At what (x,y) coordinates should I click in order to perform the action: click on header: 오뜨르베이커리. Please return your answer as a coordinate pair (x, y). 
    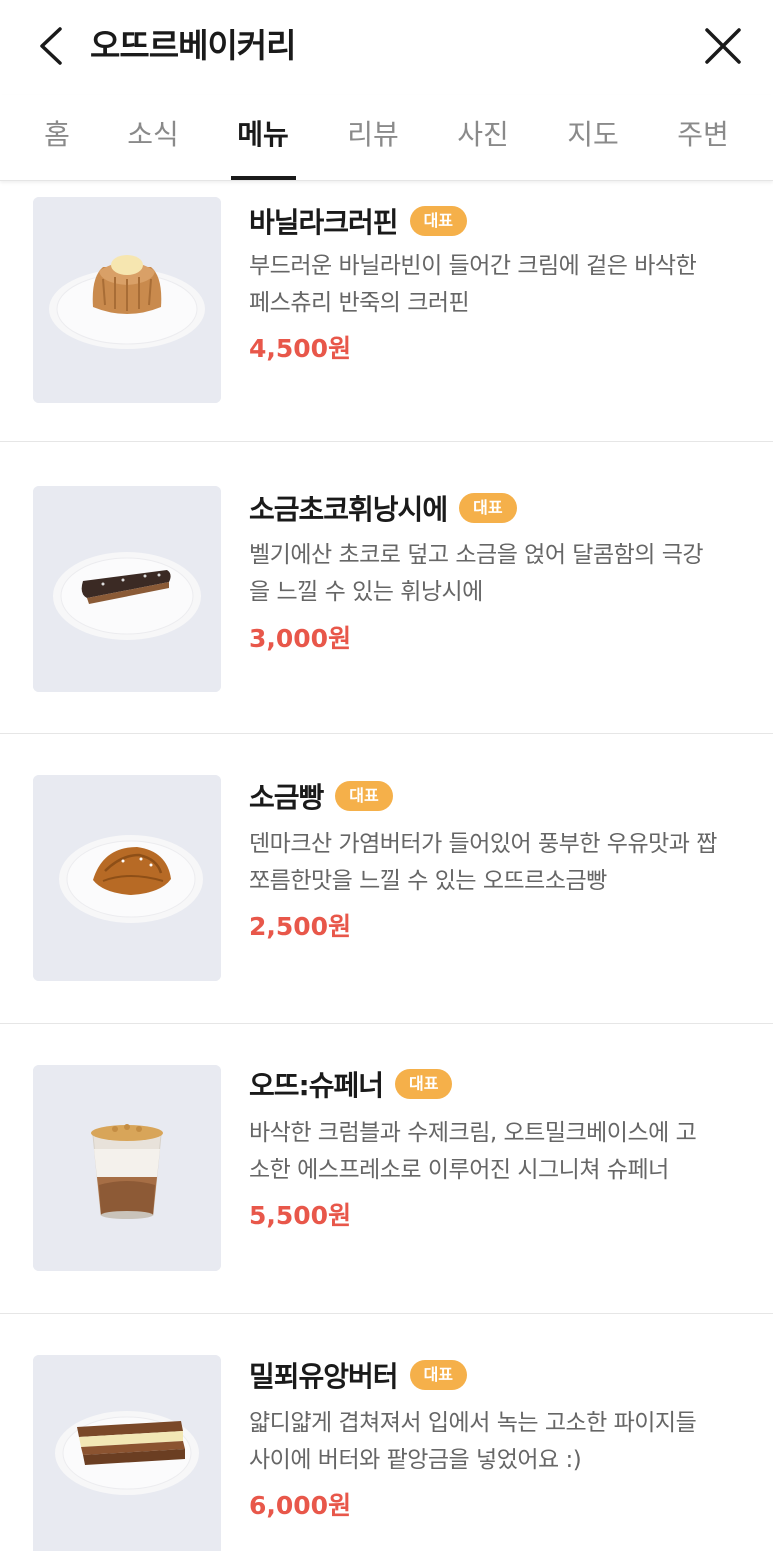
    Looking at the image, I should click on (386, 47).